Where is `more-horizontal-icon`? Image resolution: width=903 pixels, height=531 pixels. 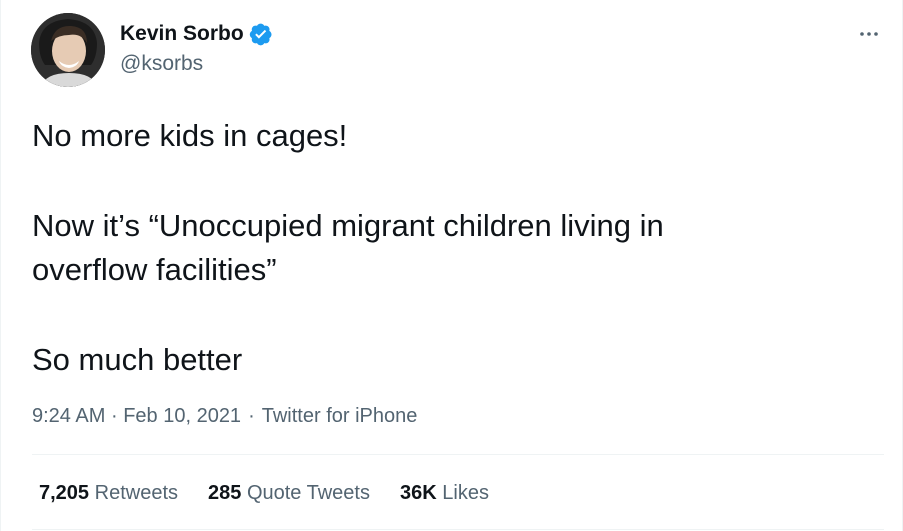
more-horizontal-icon is located at coordinates (869, 34).